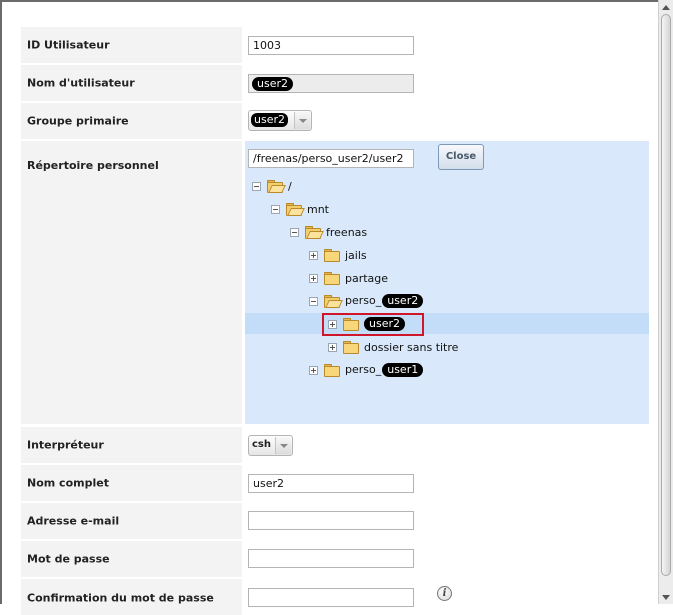 The height and width of the screenshot is (615, 673). What do you see at coordinates (131, 483) in the screenshot?
I see `full-name-label: Nom complet` at bounding box center [131, 483].